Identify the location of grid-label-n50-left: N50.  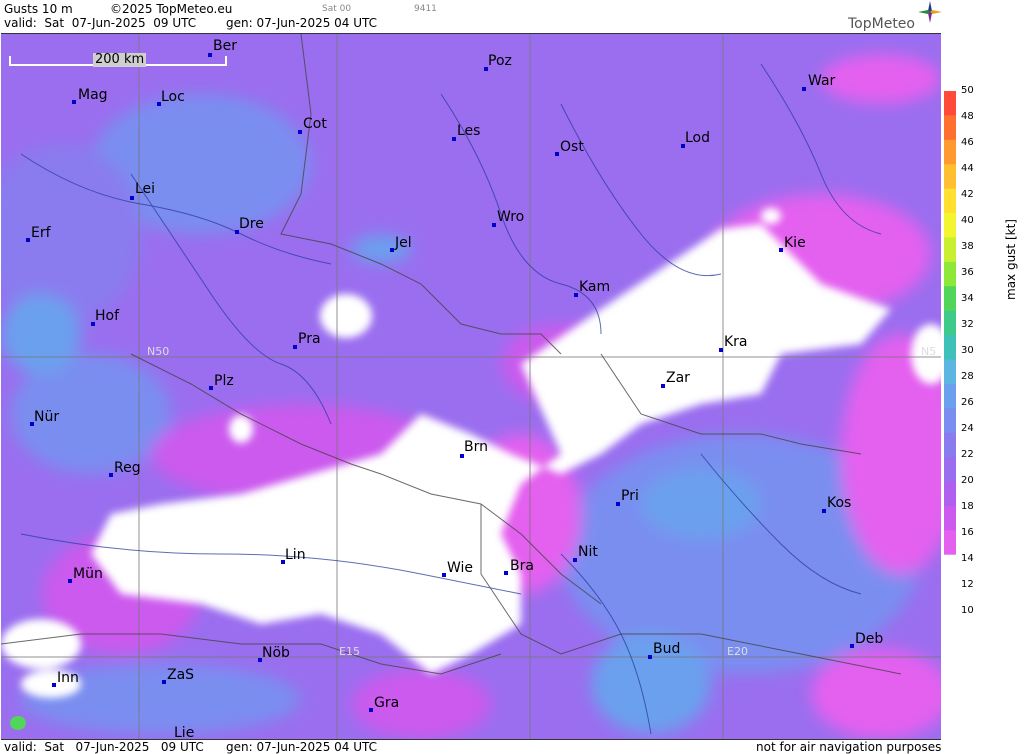
(158, 351).